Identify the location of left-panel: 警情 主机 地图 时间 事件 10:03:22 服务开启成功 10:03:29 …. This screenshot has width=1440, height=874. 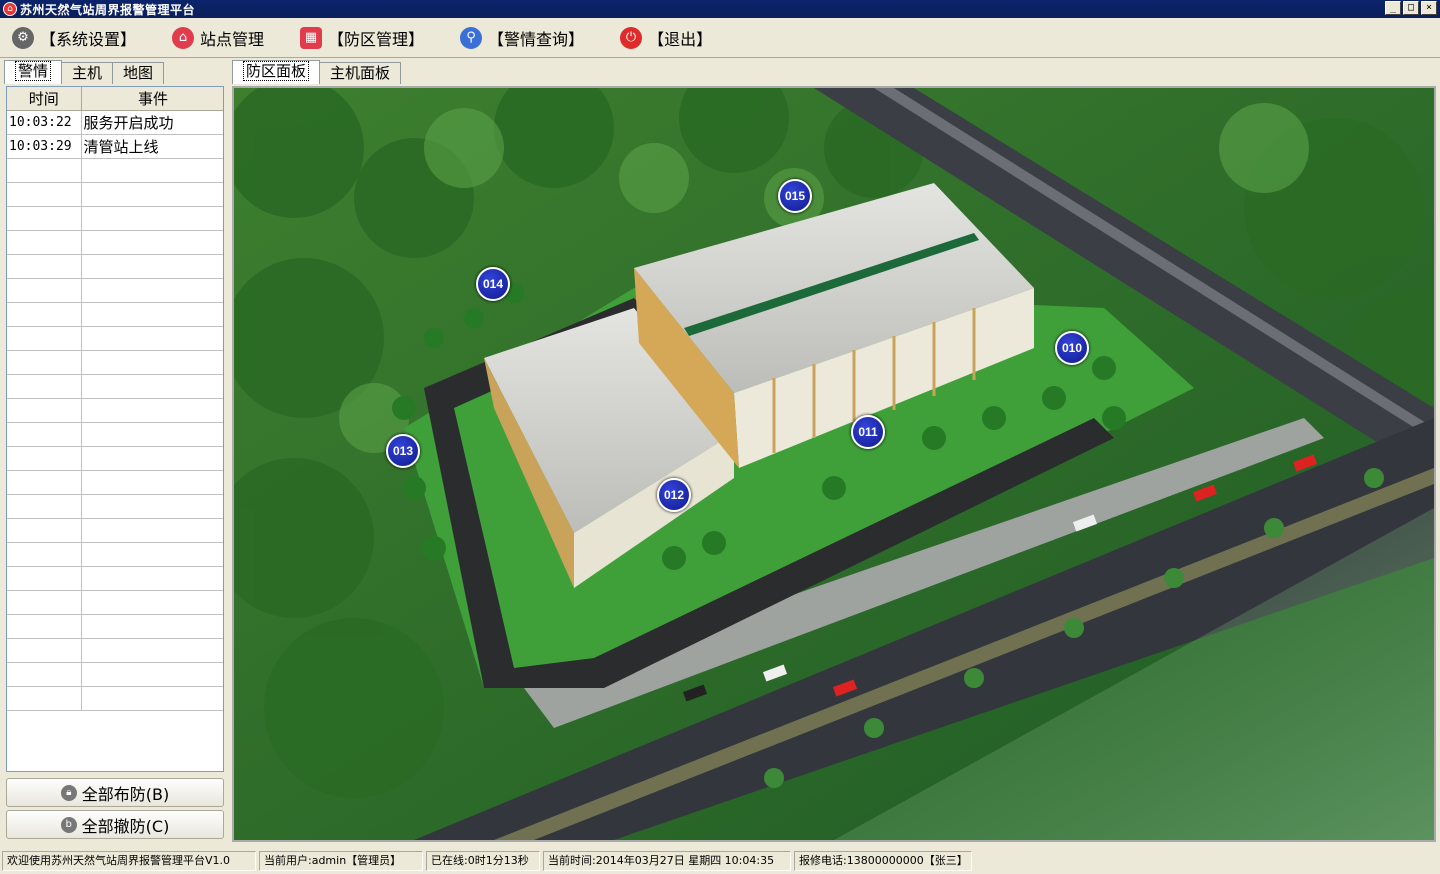
(115, 453).